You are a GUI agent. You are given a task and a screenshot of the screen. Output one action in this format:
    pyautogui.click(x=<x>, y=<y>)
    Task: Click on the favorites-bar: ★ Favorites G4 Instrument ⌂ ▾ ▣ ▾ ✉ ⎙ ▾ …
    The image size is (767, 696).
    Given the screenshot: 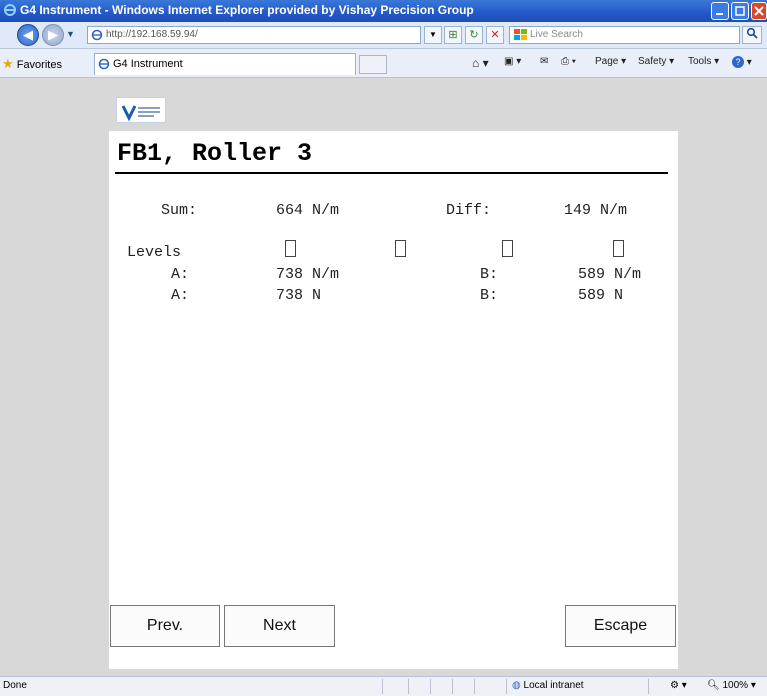 What is the action you would take?
    pyautogui.click(x=383, y=63)
    